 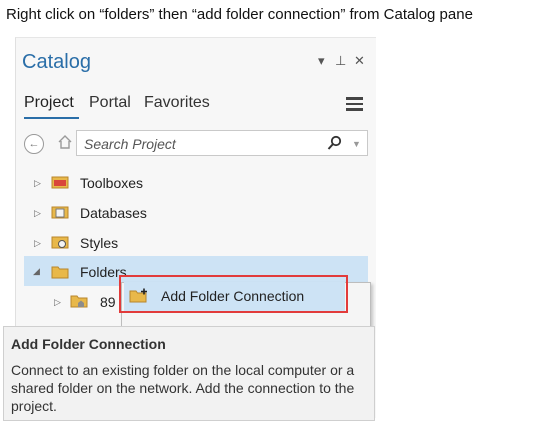 What do you see at coordinates (88, 344) in the screenshot?
I see `tooltip-title: Add Folder Connection` at bounding box center [88, 344].